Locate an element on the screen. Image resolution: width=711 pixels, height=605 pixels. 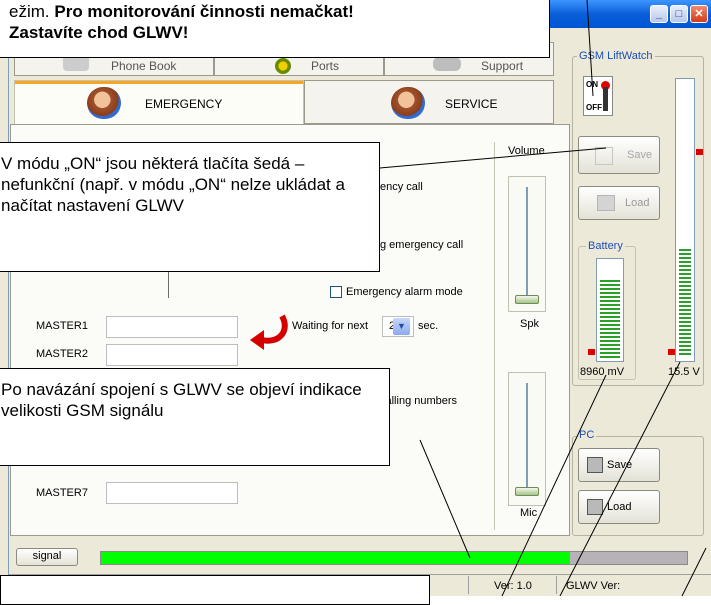
callout-top-text: ežim. is located at coordinates (29, 11).